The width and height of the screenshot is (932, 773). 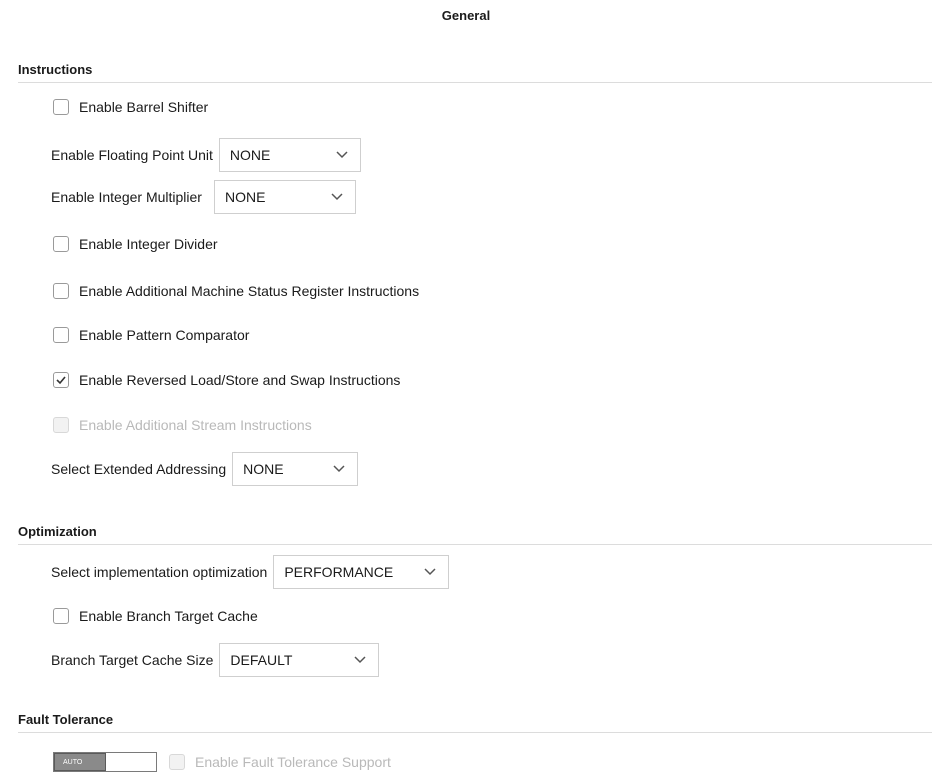 What do you see at coordinates (168, 616) in the screenshot?
I see `btc-label: Enable Branch Target Cache` at bounding box center [168, 616].